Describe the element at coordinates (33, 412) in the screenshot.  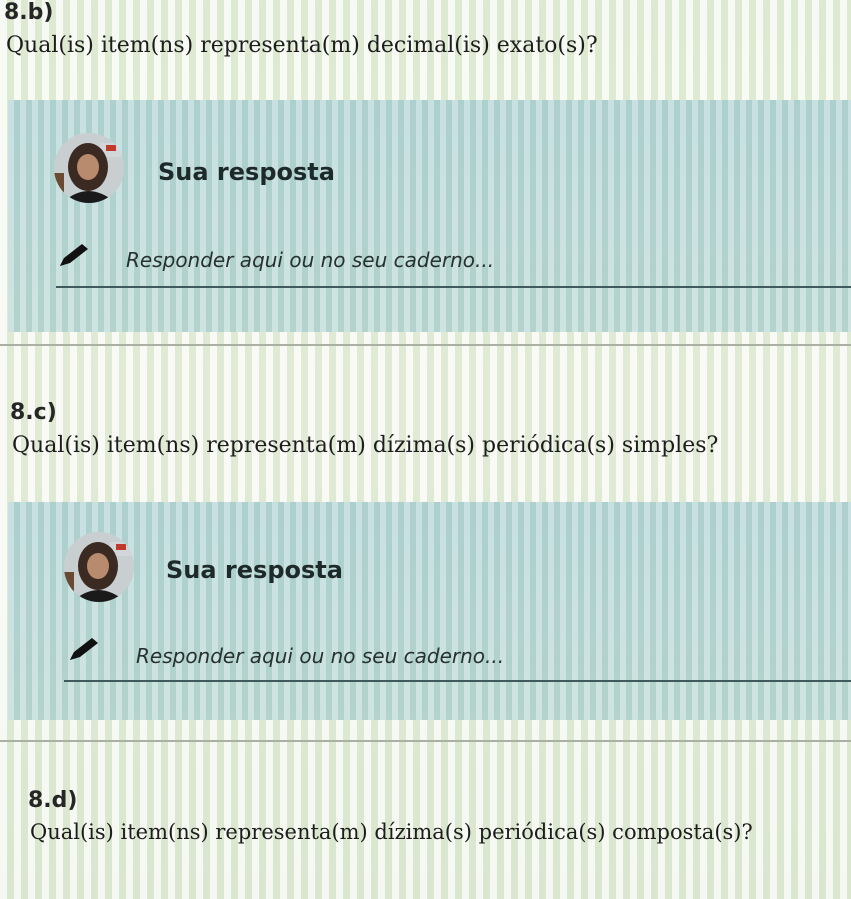
I see `question-label: 8.c)` at that location.